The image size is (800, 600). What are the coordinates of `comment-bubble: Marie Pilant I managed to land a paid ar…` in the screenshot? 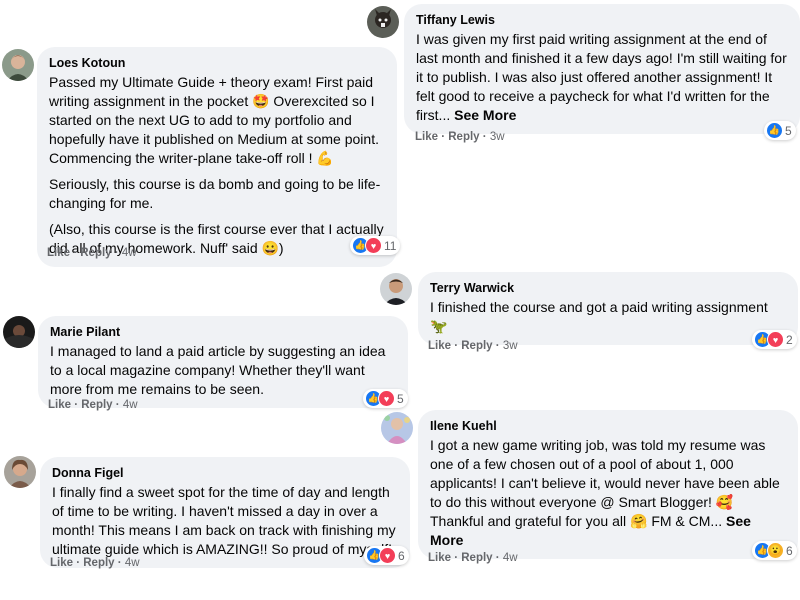 It's located at (223, 362).